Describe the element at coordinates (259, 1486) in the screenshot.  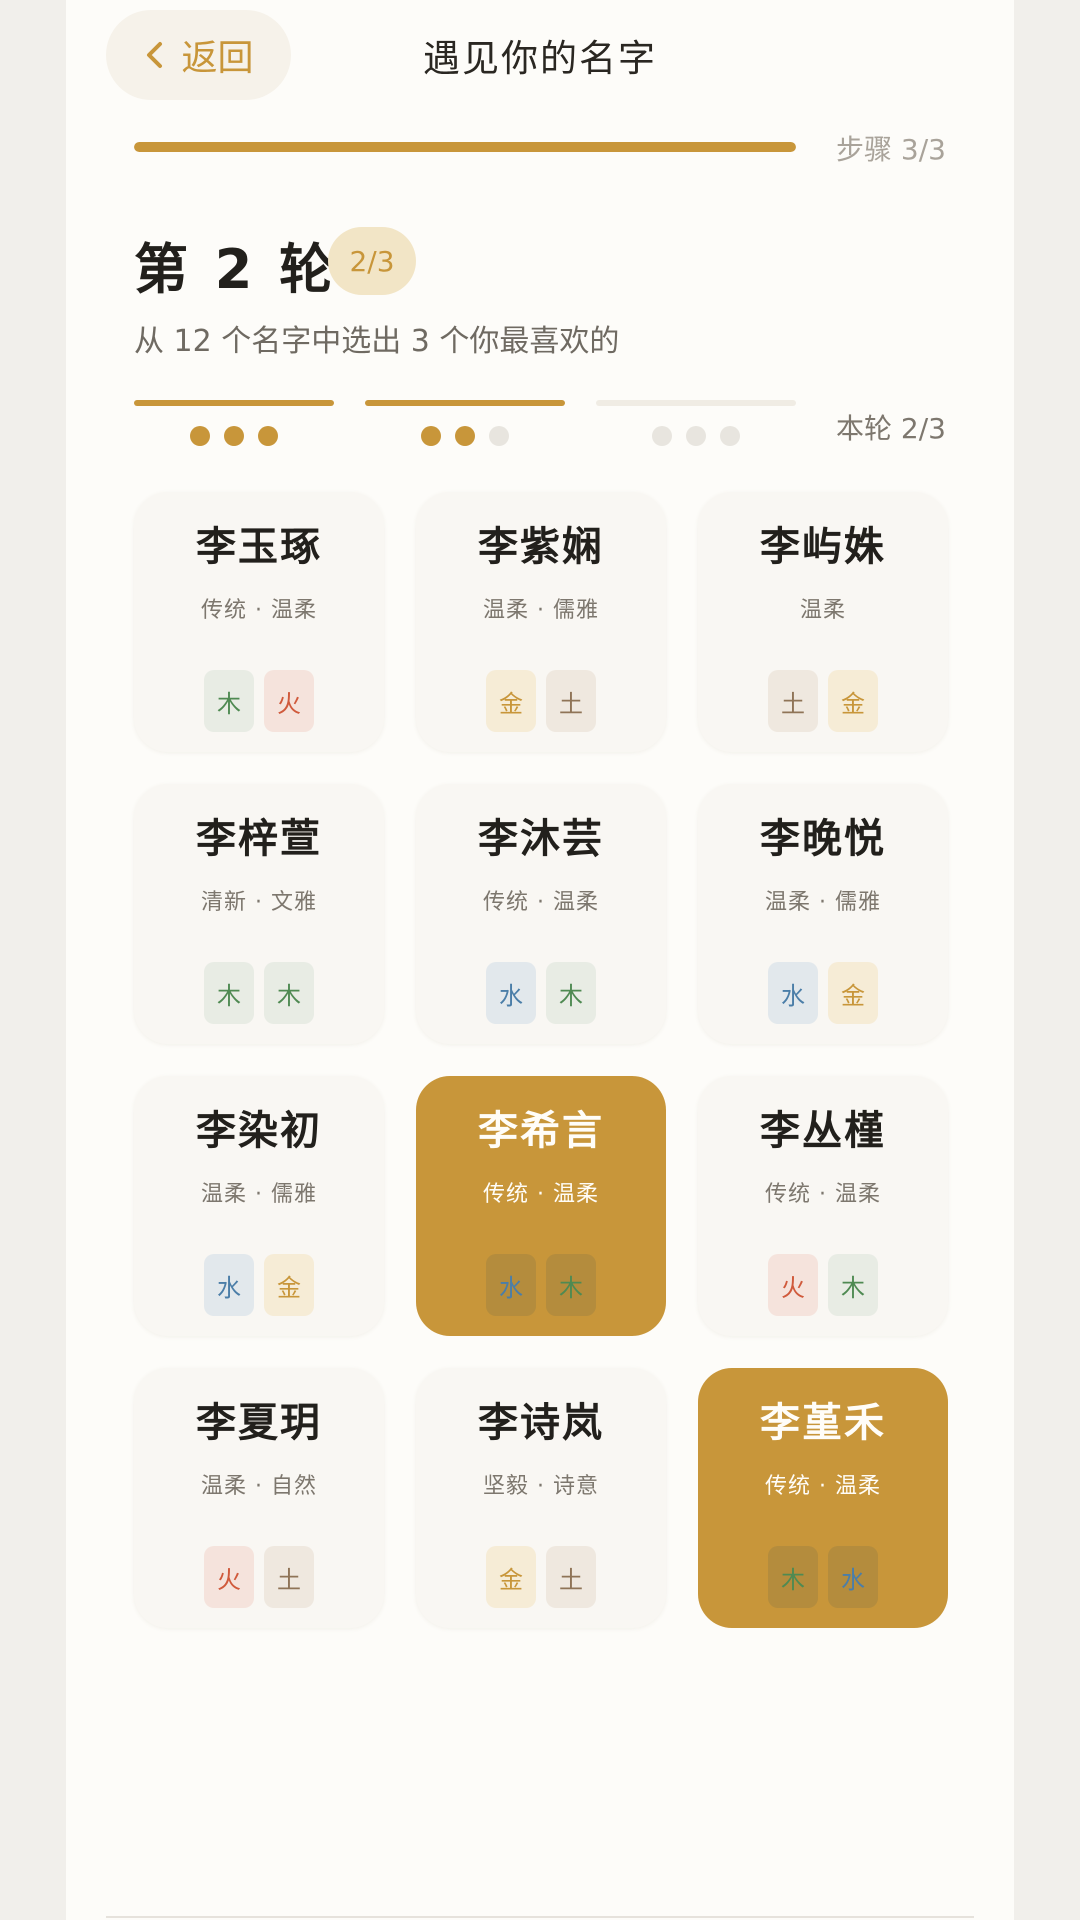
I see `name-tags: 温柔 · 自然` at that location.